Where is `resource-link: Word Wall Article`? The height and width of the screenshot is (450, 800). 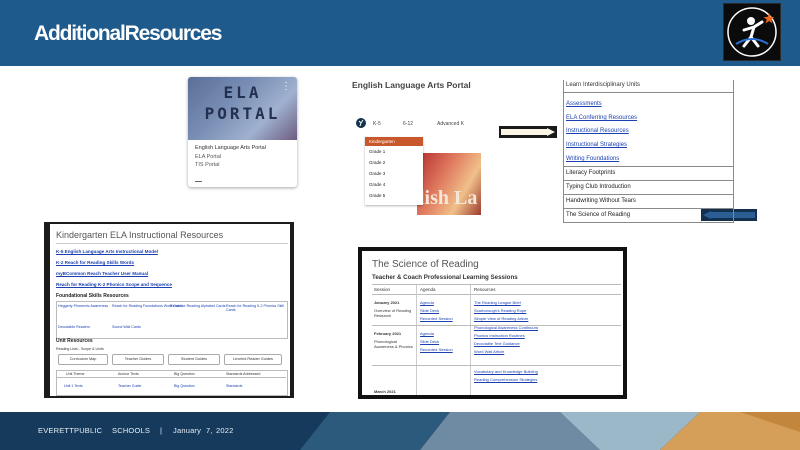
resource-link: Word Wall Article is located at coordinates (489, 351).